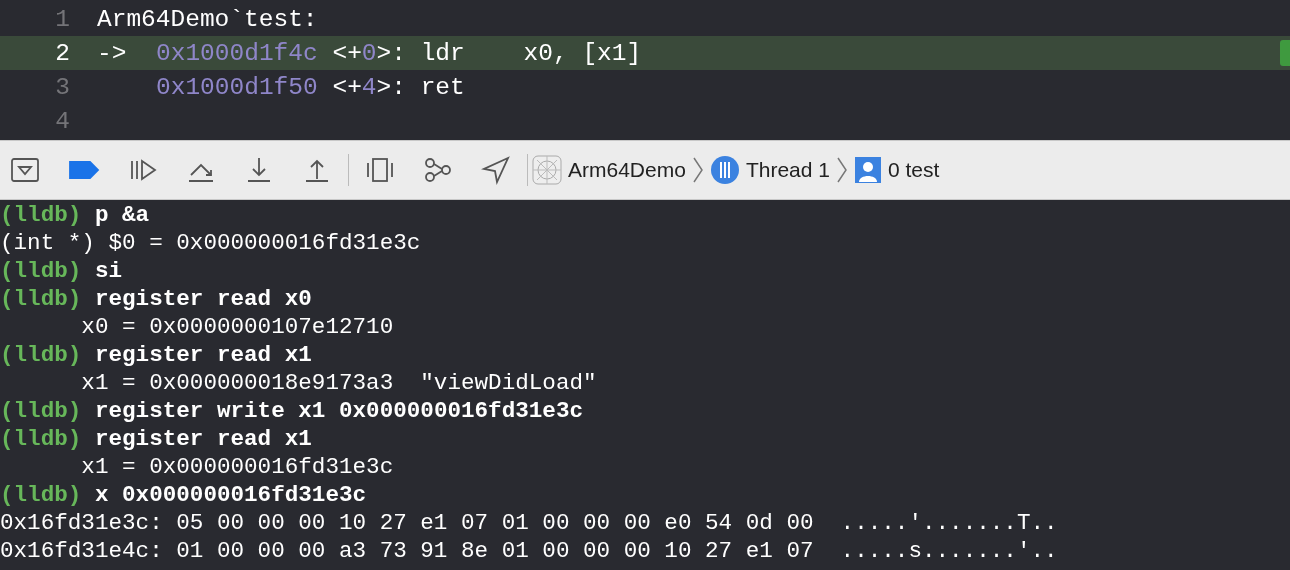  What do you see at coordinates (62, 19) in the screenshot?
I see `line-number: 1` at bounding box center [62, 19].